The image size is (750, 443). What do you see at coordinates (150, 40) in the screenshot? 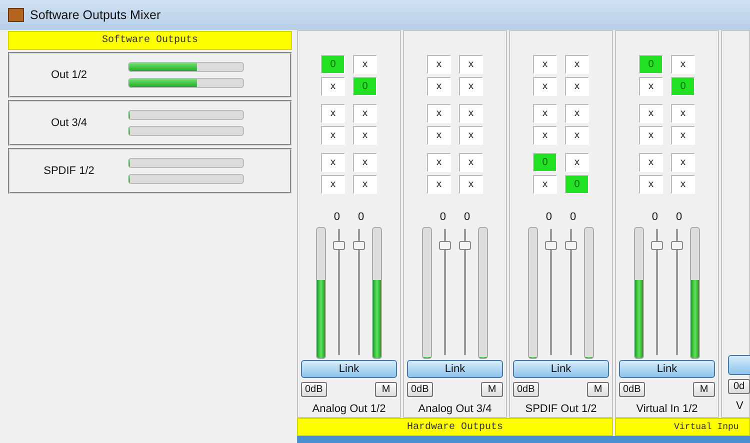
I see `section-header: Software Outputs` at bounding box center [150, 40].